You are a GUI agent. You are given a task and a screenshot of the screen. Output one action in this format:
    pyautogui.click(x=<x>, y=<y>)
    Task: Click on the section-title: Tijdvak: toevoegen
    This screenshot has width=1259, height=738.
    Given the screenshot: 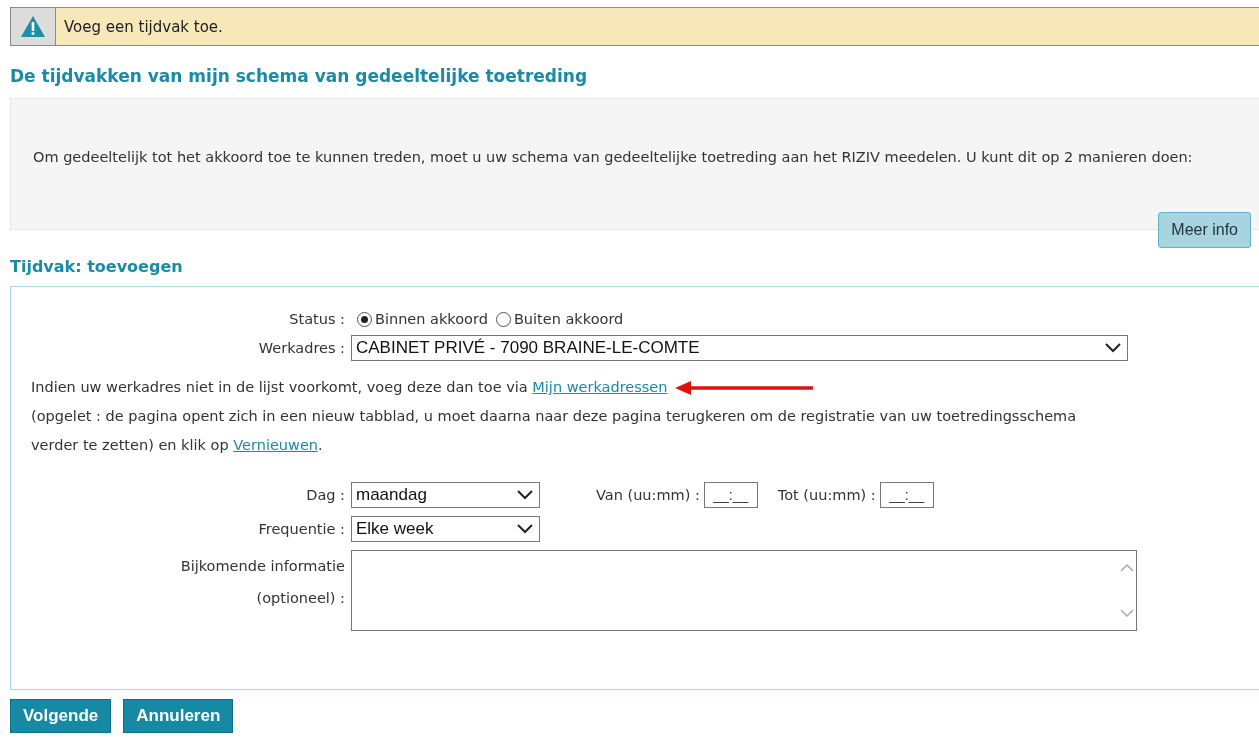 What is the action you would take?
    pyautogui.click(x=97, y=266)
    